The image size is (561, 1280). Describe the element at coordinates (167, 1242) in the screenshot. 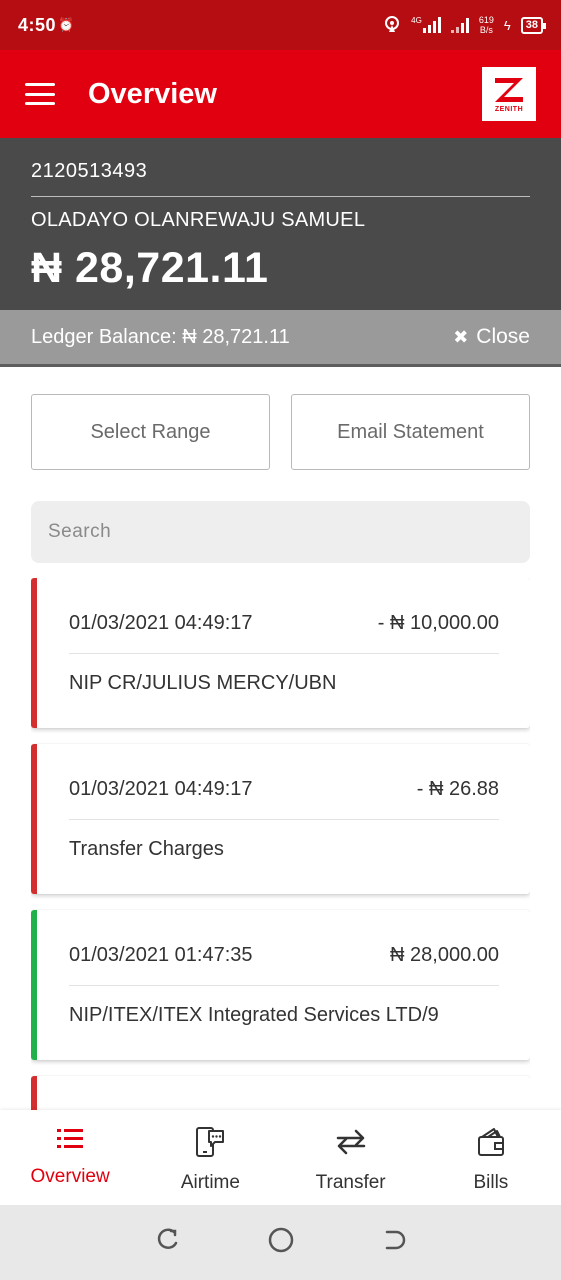

I see `recent-apps-icon` at that location.